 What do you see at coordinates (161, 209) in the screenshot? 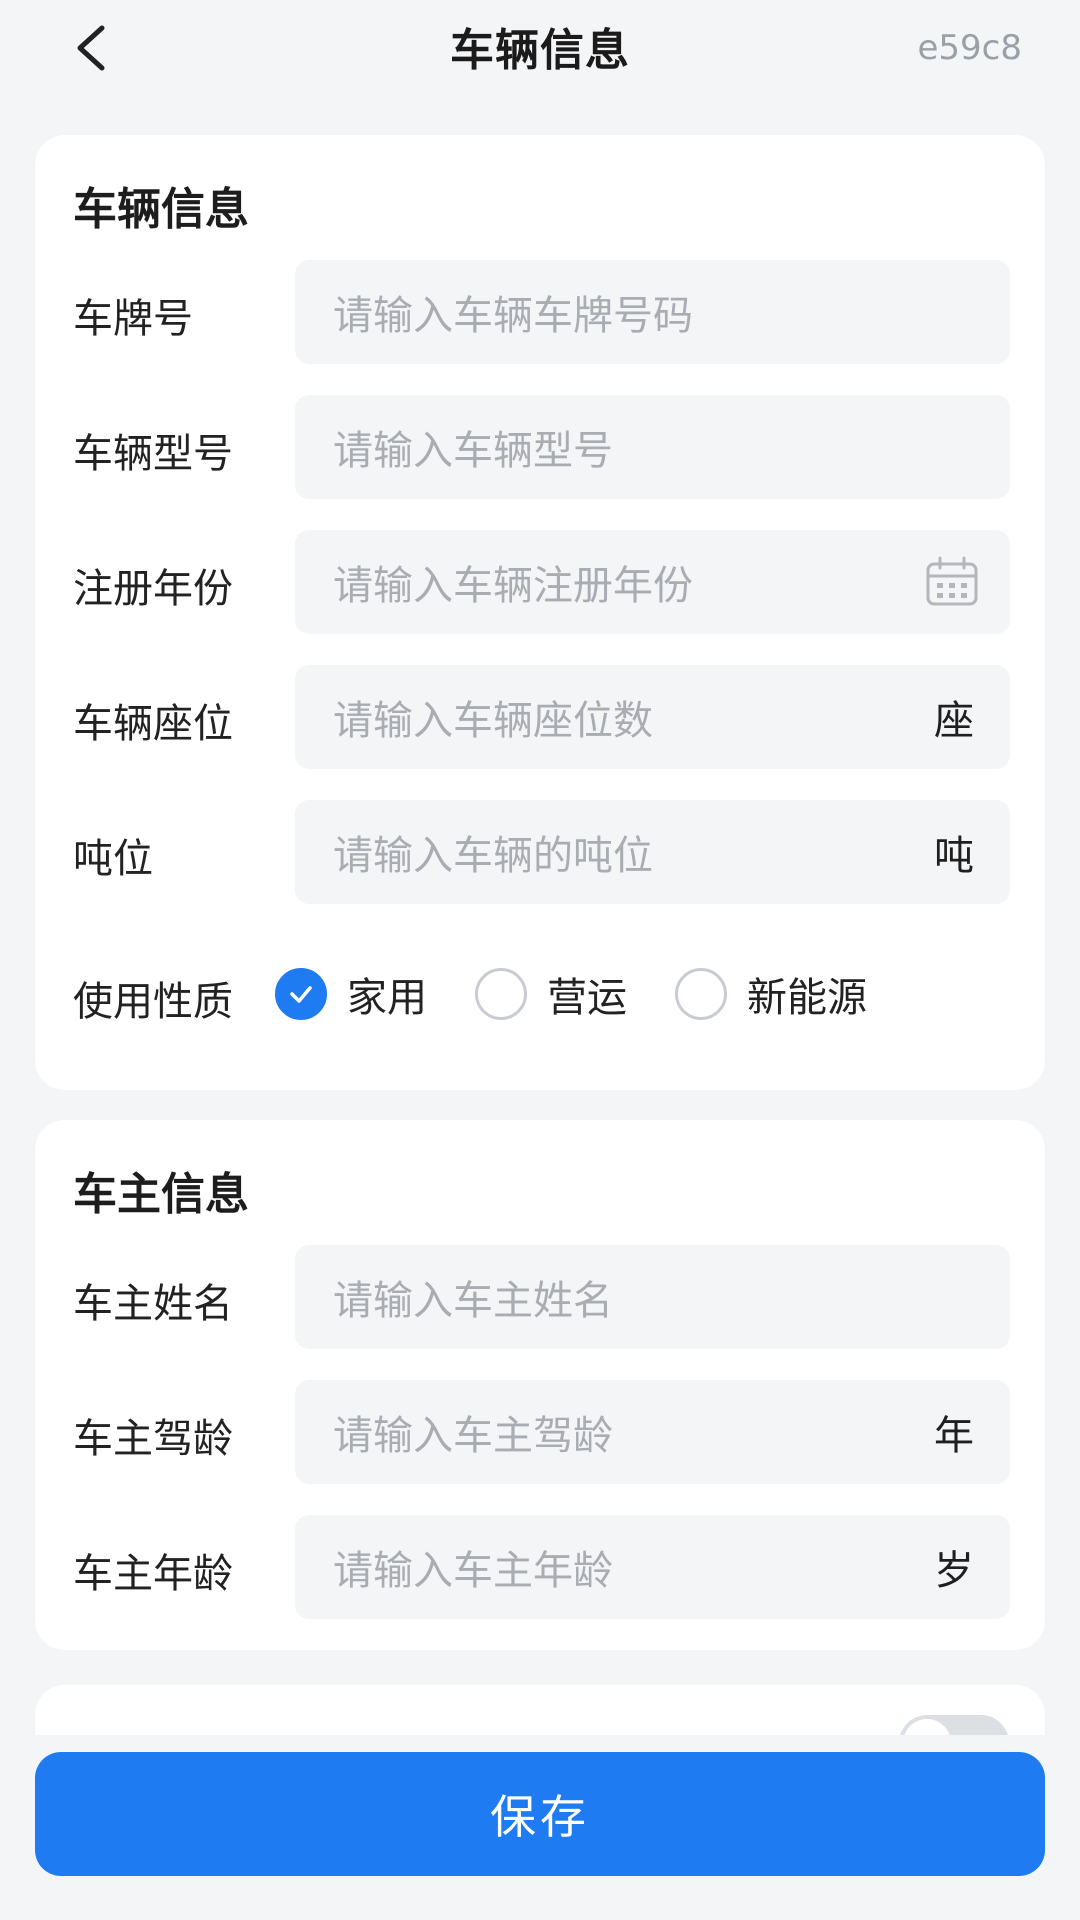
I see `vehicle-section-title: 车辆信息` at bounding box center [161, 209].